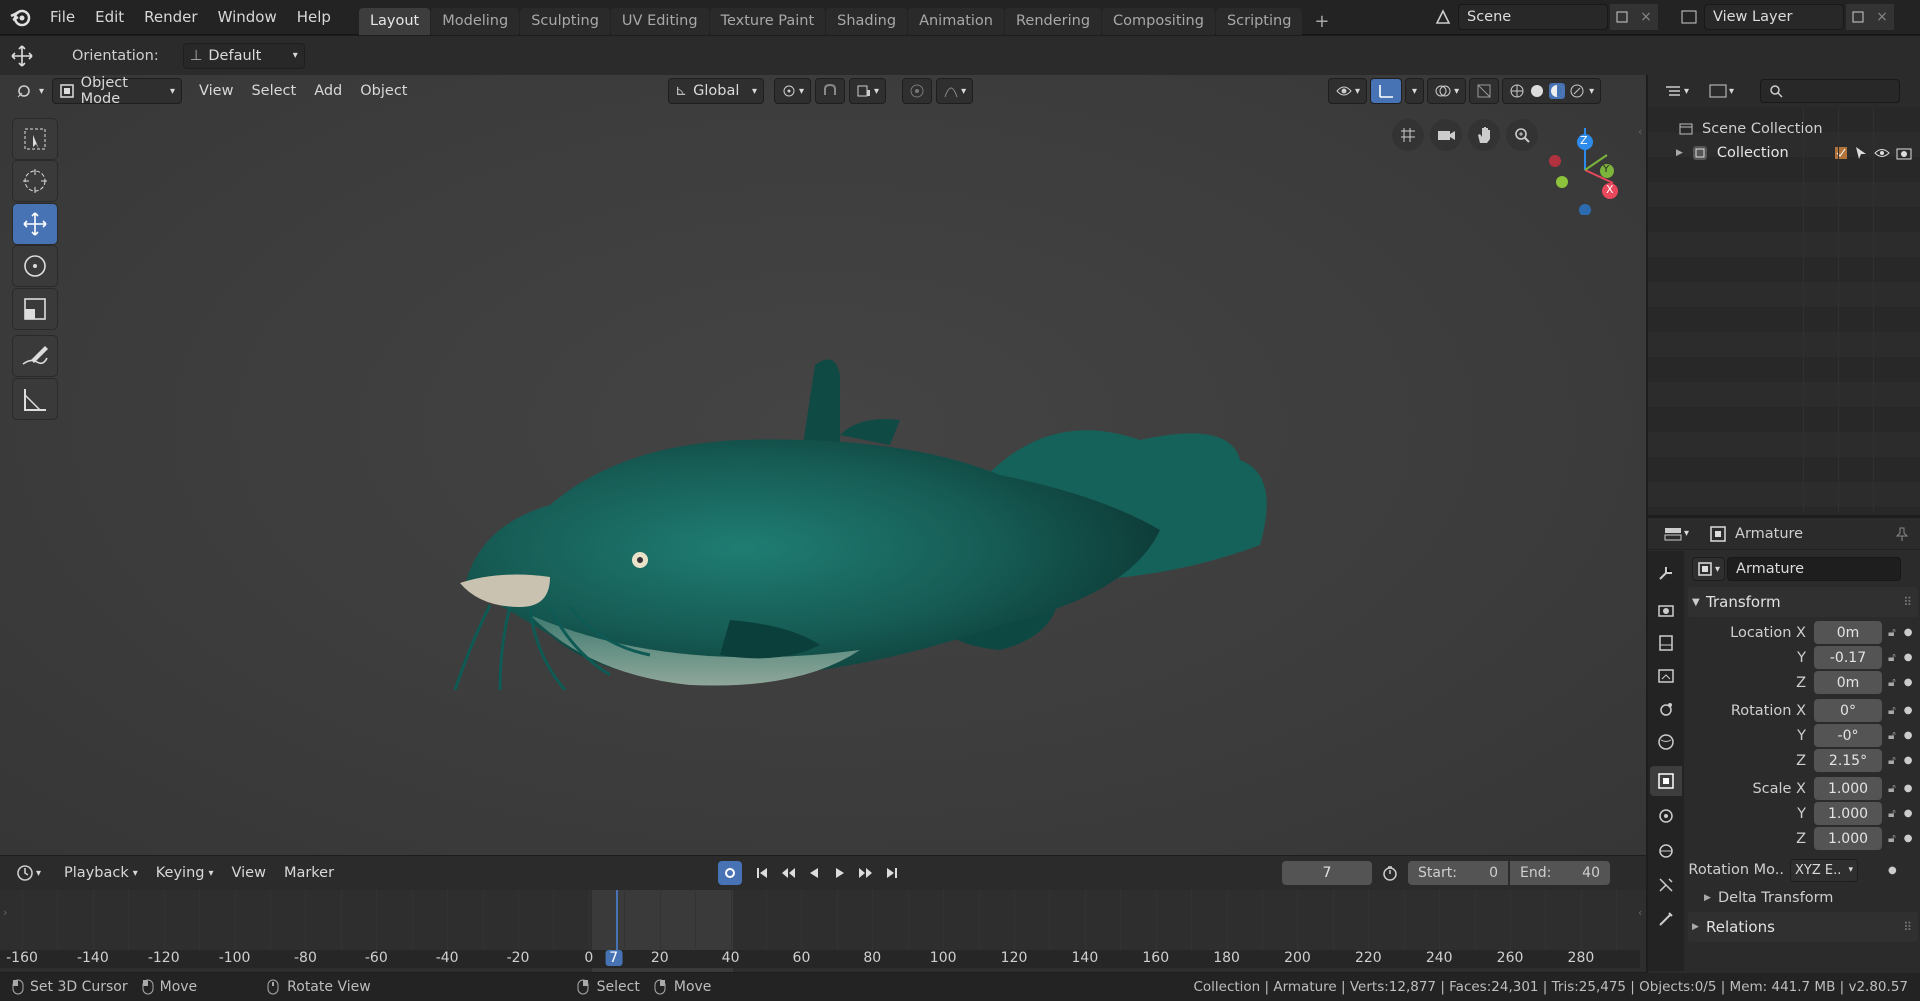 Image resolution: width=1920 pixels, height=1001 pixels. What do you see at coordinates (956, 21) in the screenshot?
I see `tab-animation: Animation` at bounding box center [956, 21].